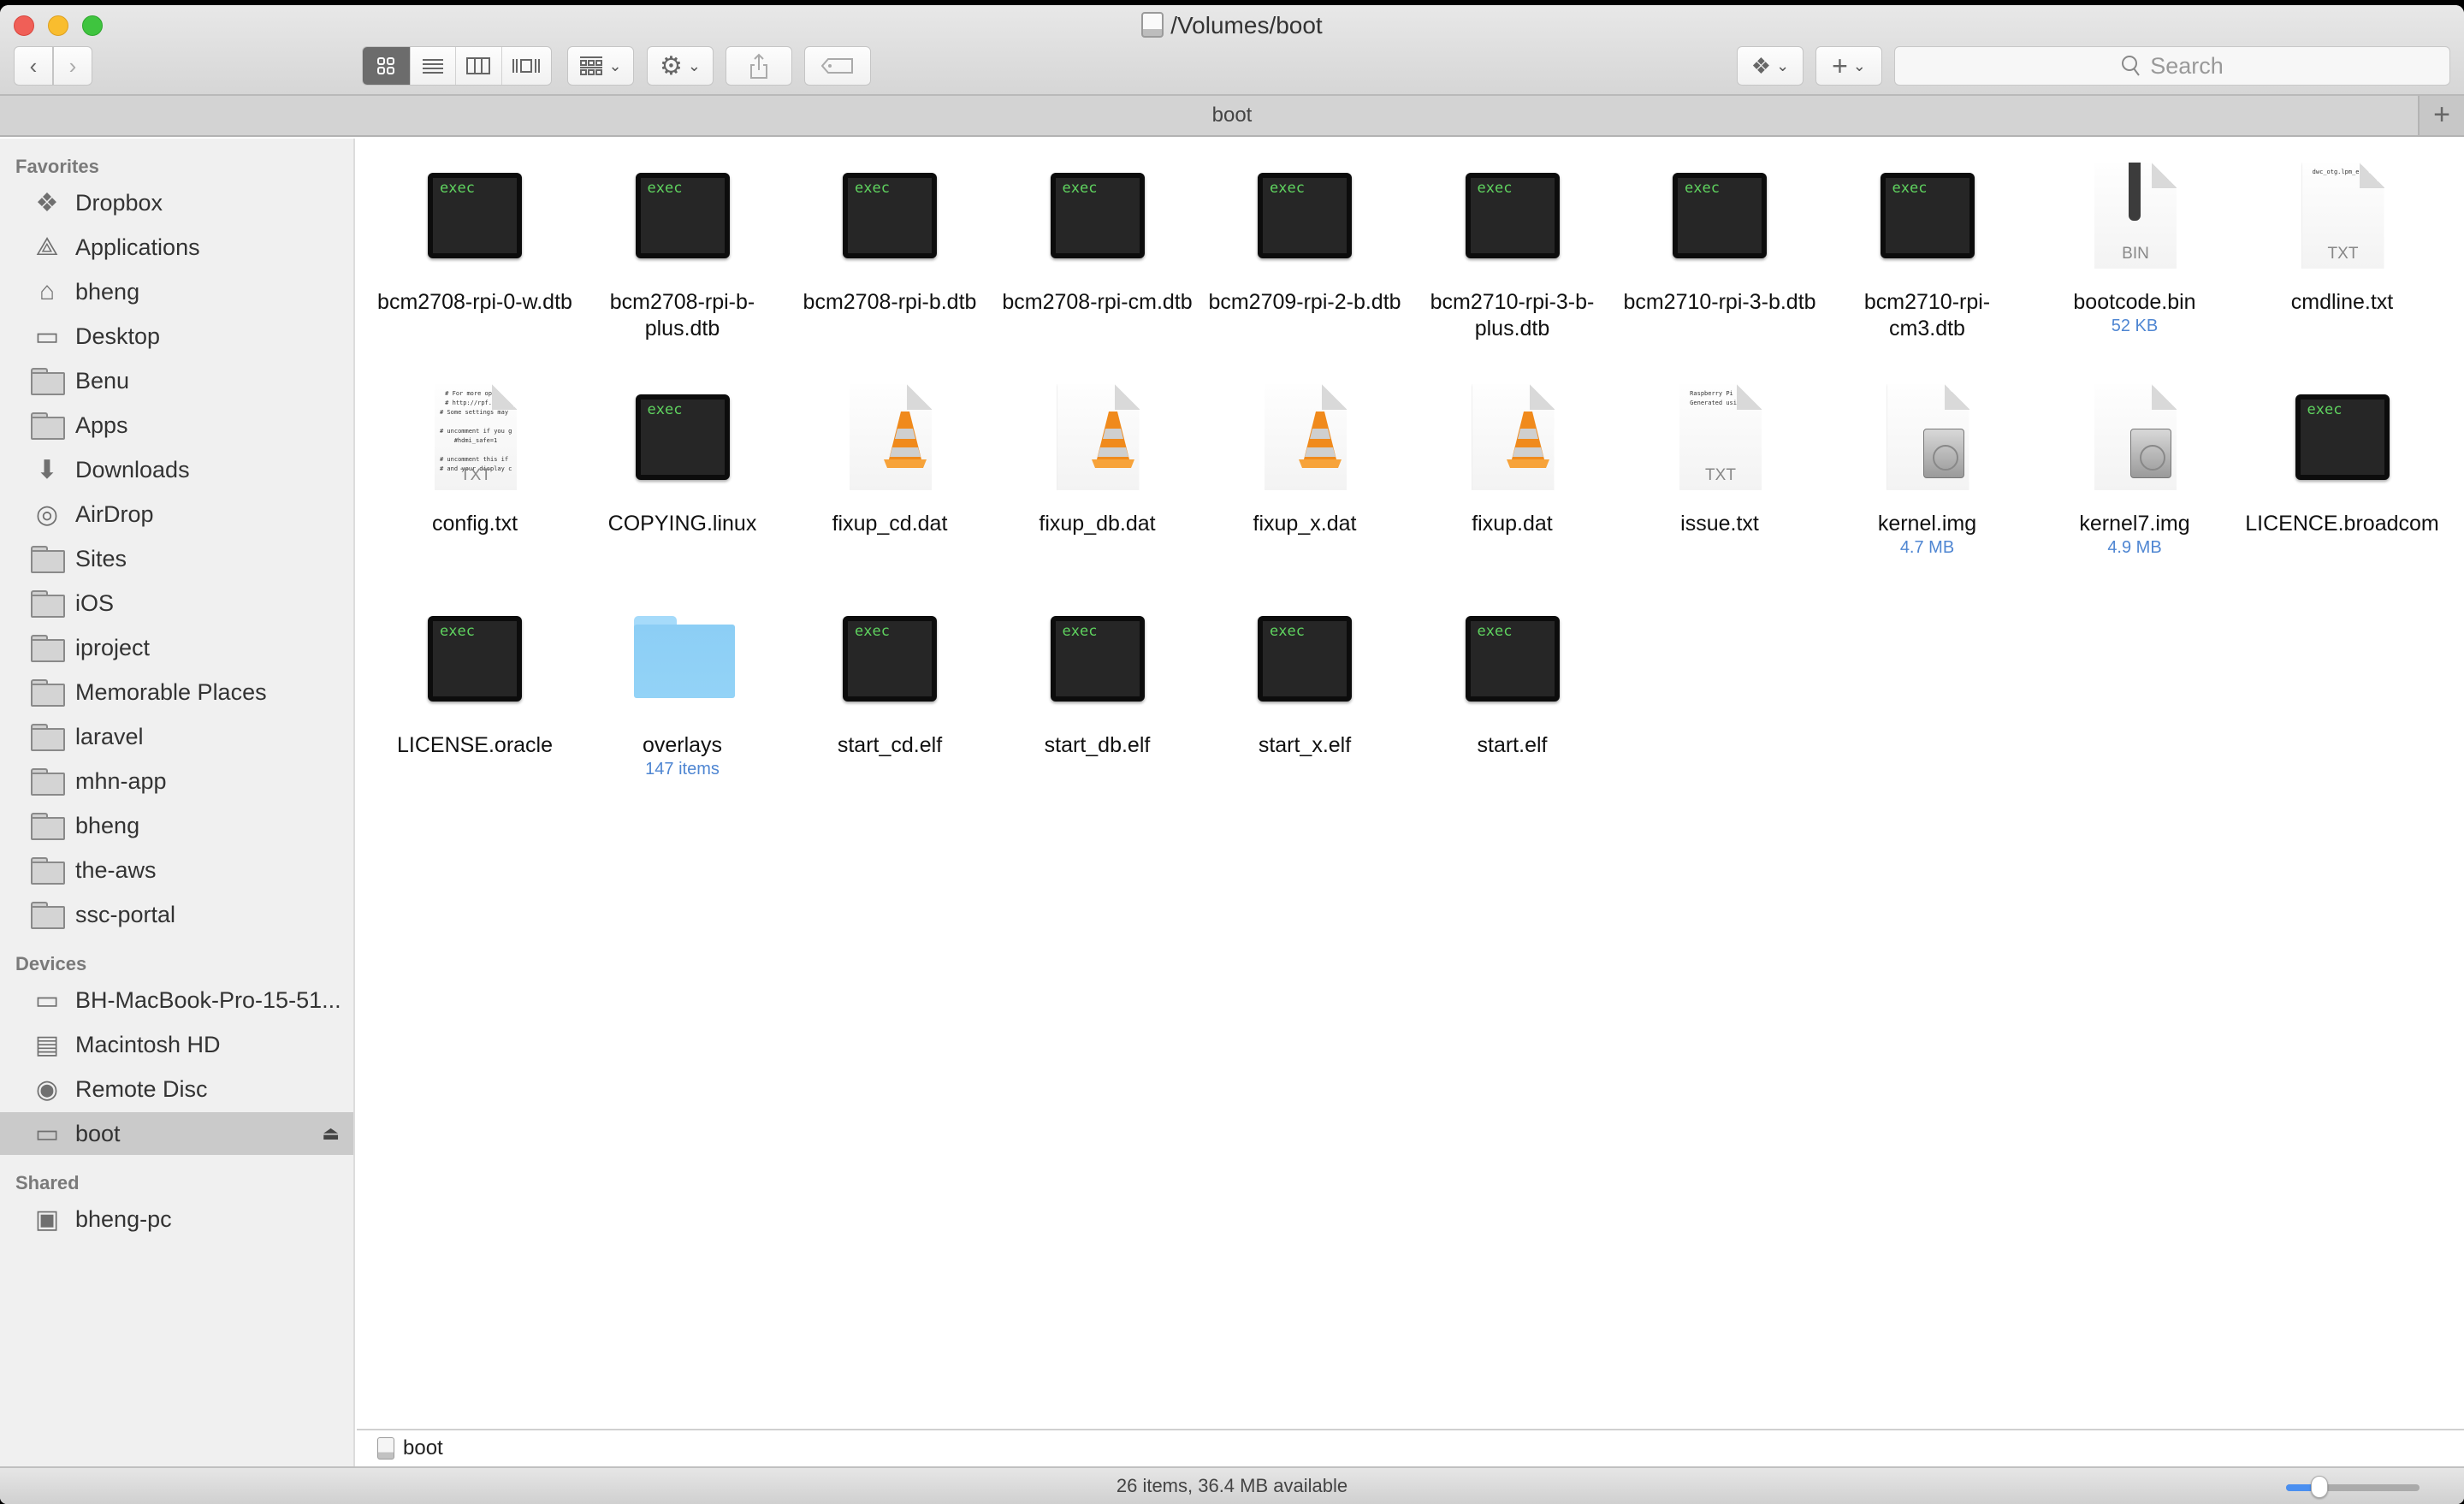 The height and width of the screenshot is (1504, 2464). What do you see at coordinates (1304, 240) in the screenshot?
I see `file-item: exec bcm2709-rpi-2-b.dtb` at bounding box center [1304, 240].